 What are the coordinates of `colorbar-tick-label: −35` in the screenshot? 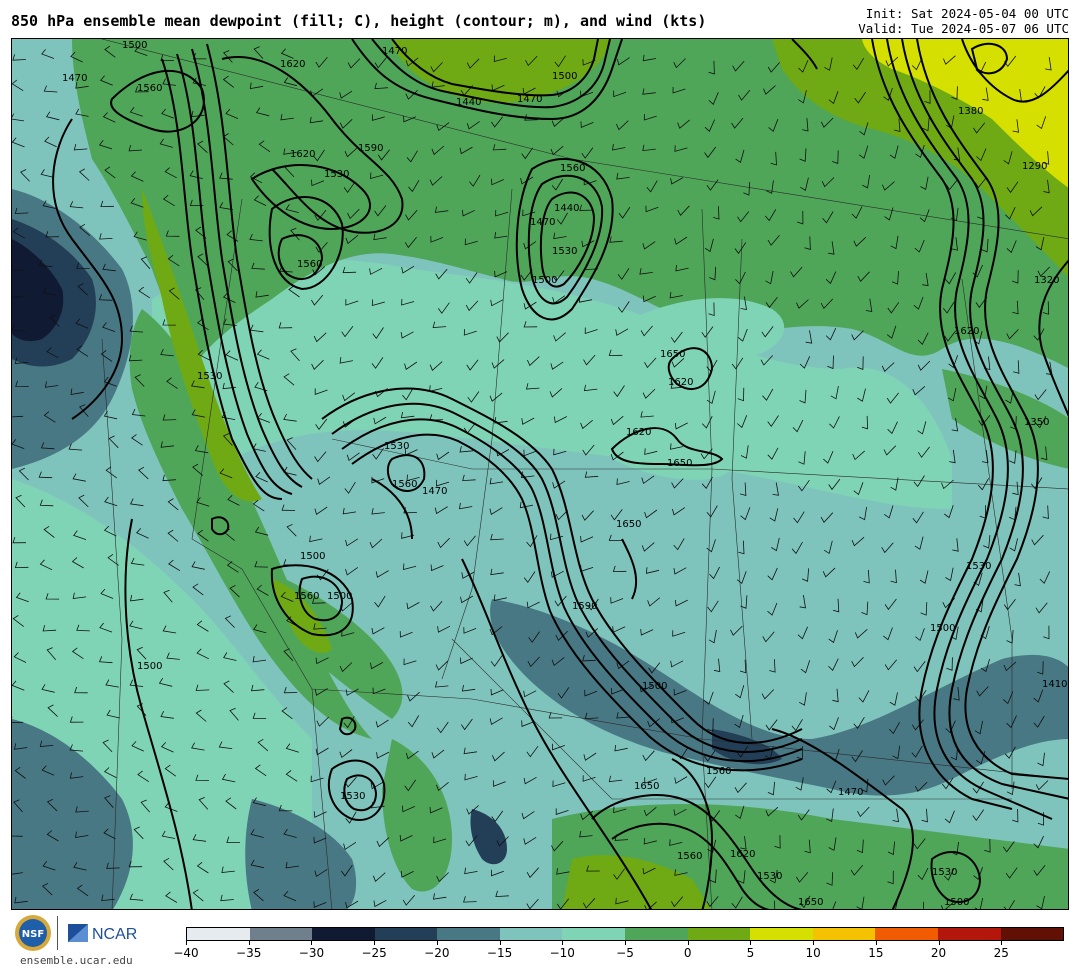 It's located at (249, 953).